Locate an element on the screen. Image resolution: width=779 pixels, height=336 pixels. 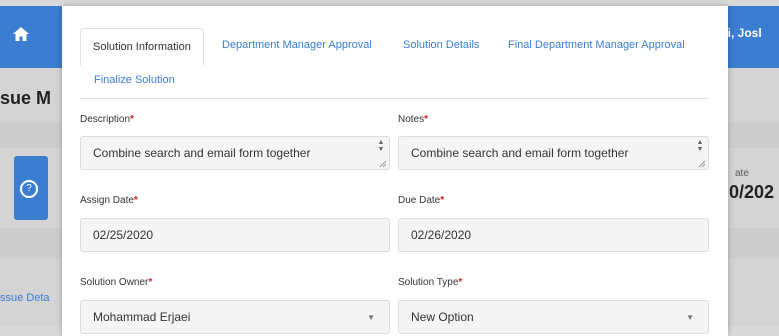
home-icon is located at coordinates (21, 36).